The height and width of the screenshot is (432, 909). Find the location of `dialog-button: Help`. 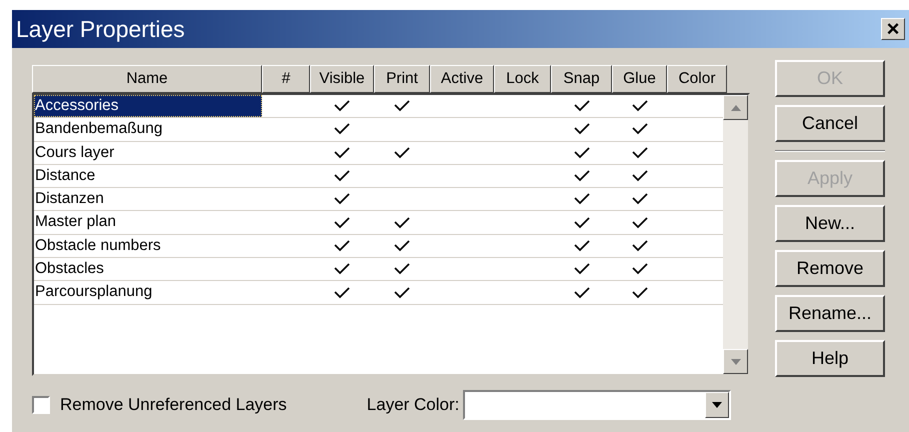

dialog-button: Help is located at coordinates (830, 358).